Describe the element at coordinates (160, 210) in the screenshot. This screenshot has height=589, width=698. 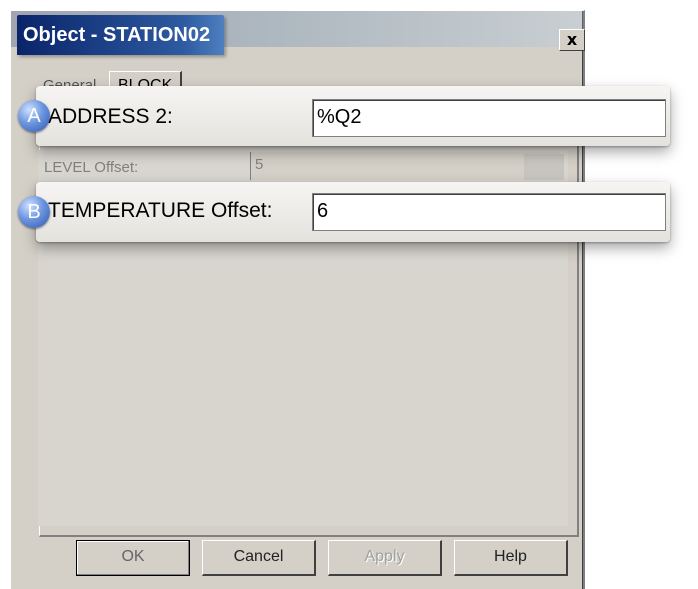
I see `temperature-offset-label: TEMPERATURE Offset:` at that location.